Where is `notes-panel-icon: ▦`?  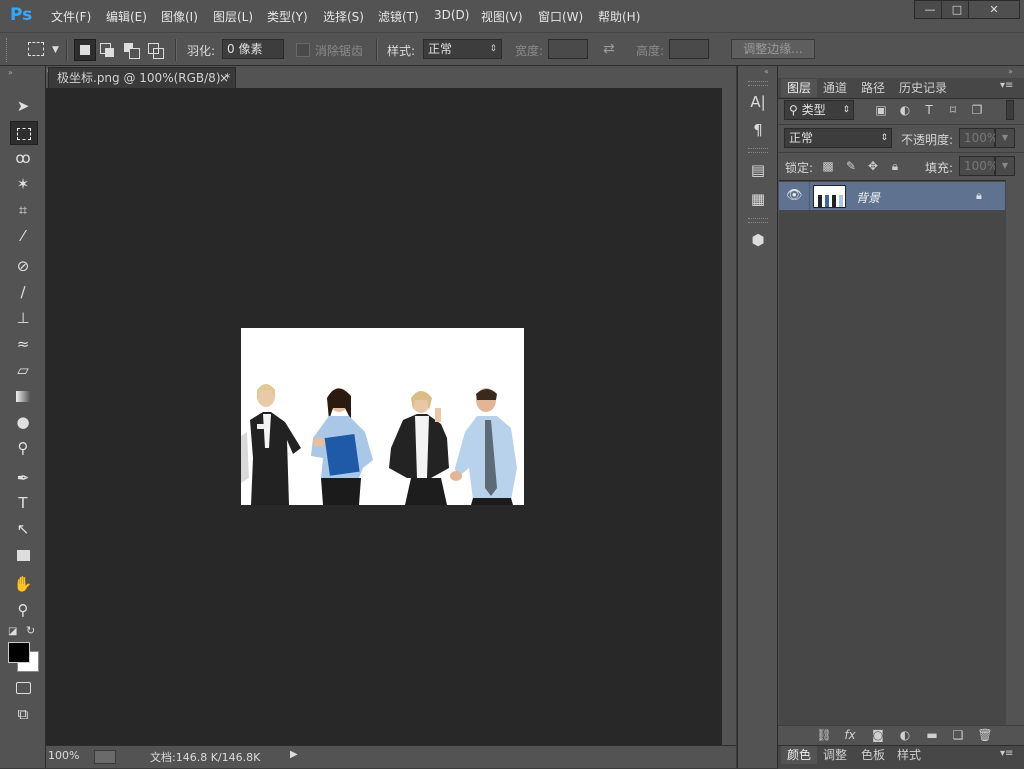 notes-panel-icon: ▦ is located at coordinates (758, 199).